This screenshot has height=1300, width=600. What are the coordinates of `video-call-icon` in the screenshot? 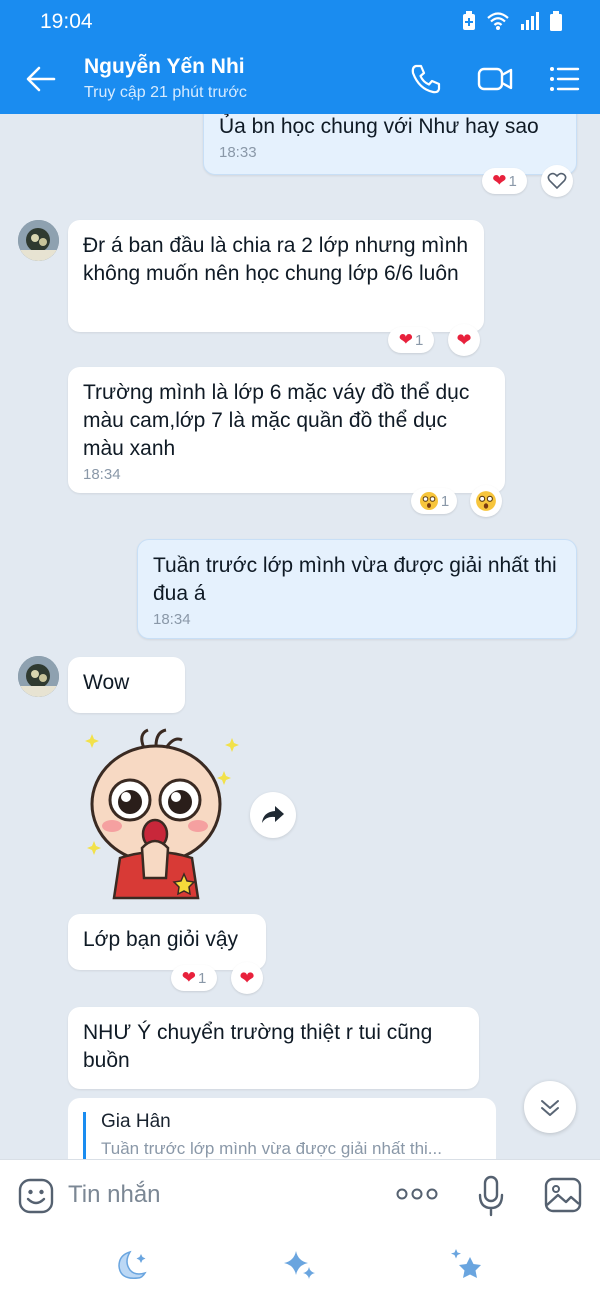 It's located at (495, 79).